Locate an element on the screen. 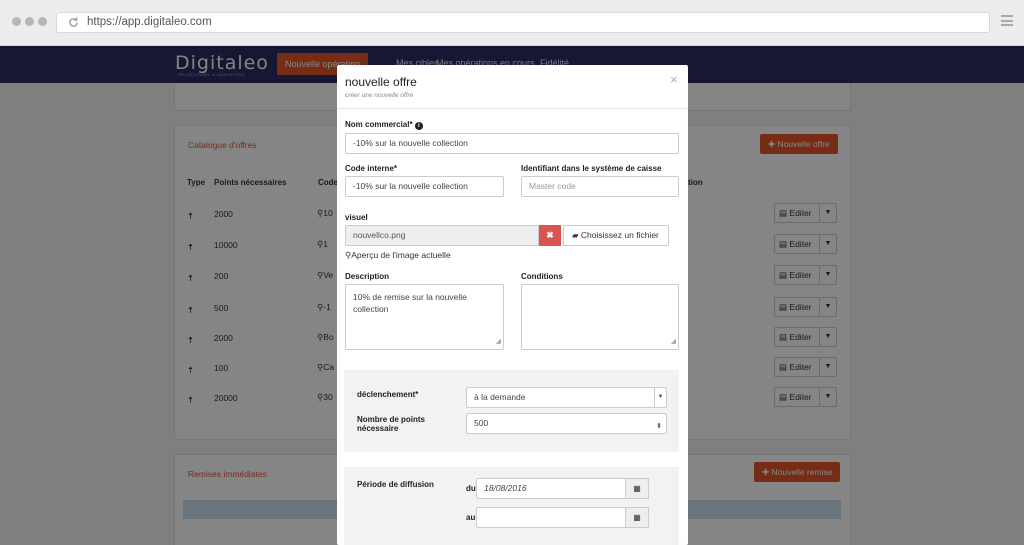 This screenshot has width=1024, height=545. modal-title: nouvelle offre is located at coordinates (381, 82).